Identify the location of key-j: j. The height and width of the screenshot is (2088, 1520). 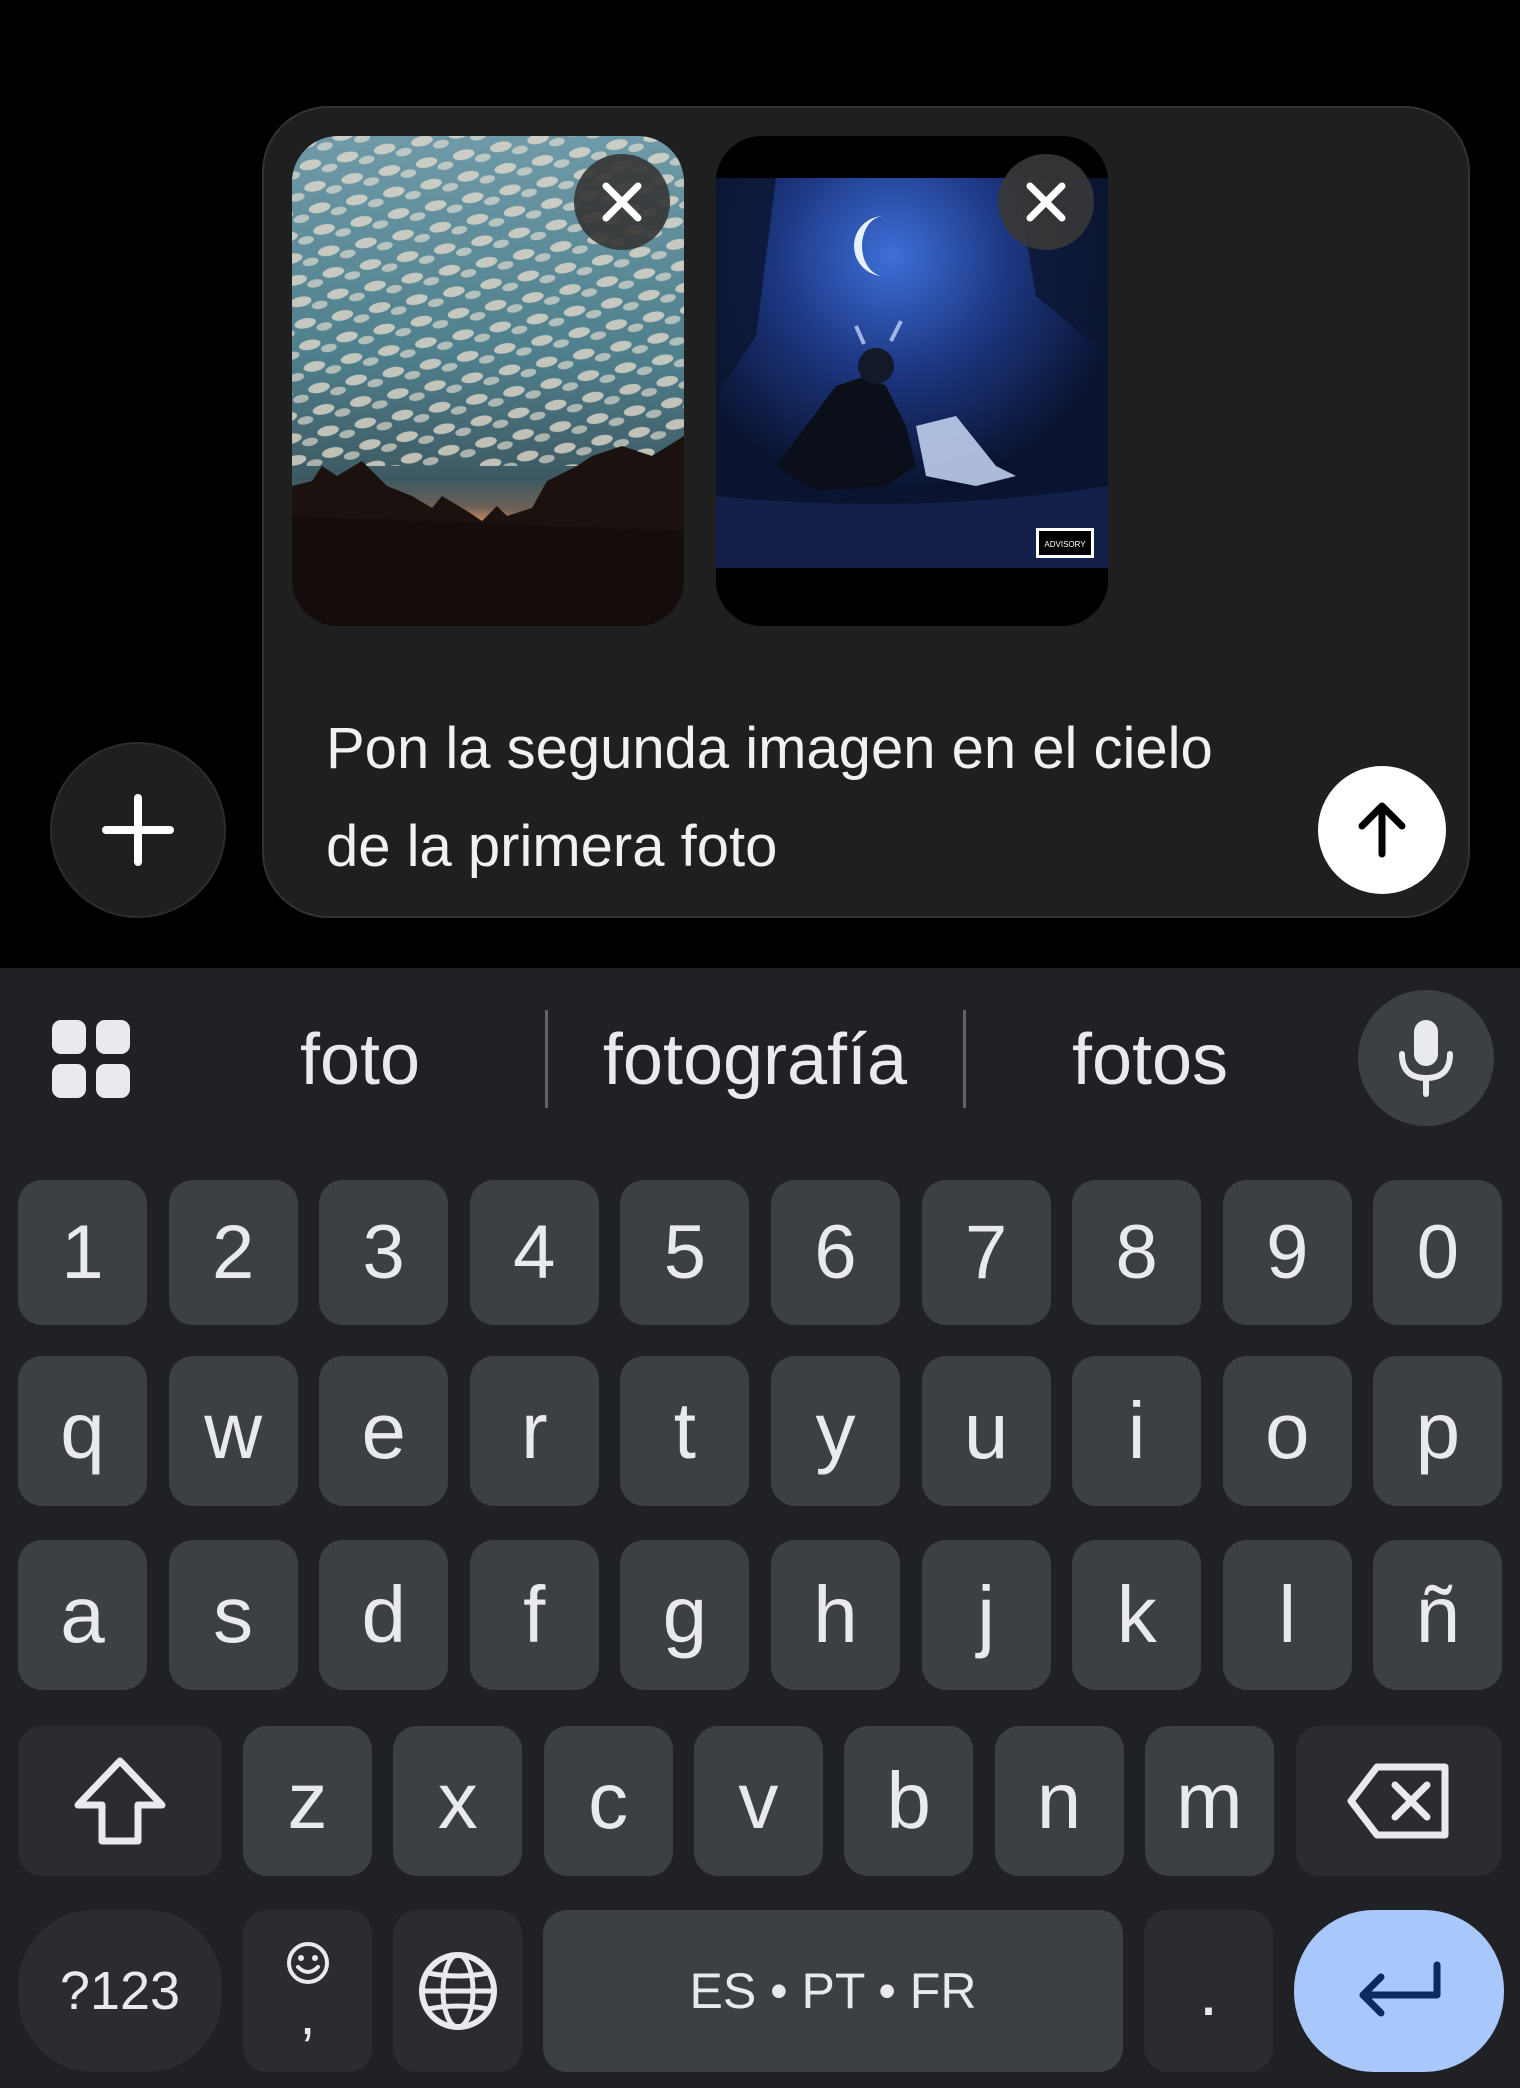
(986, 1615).